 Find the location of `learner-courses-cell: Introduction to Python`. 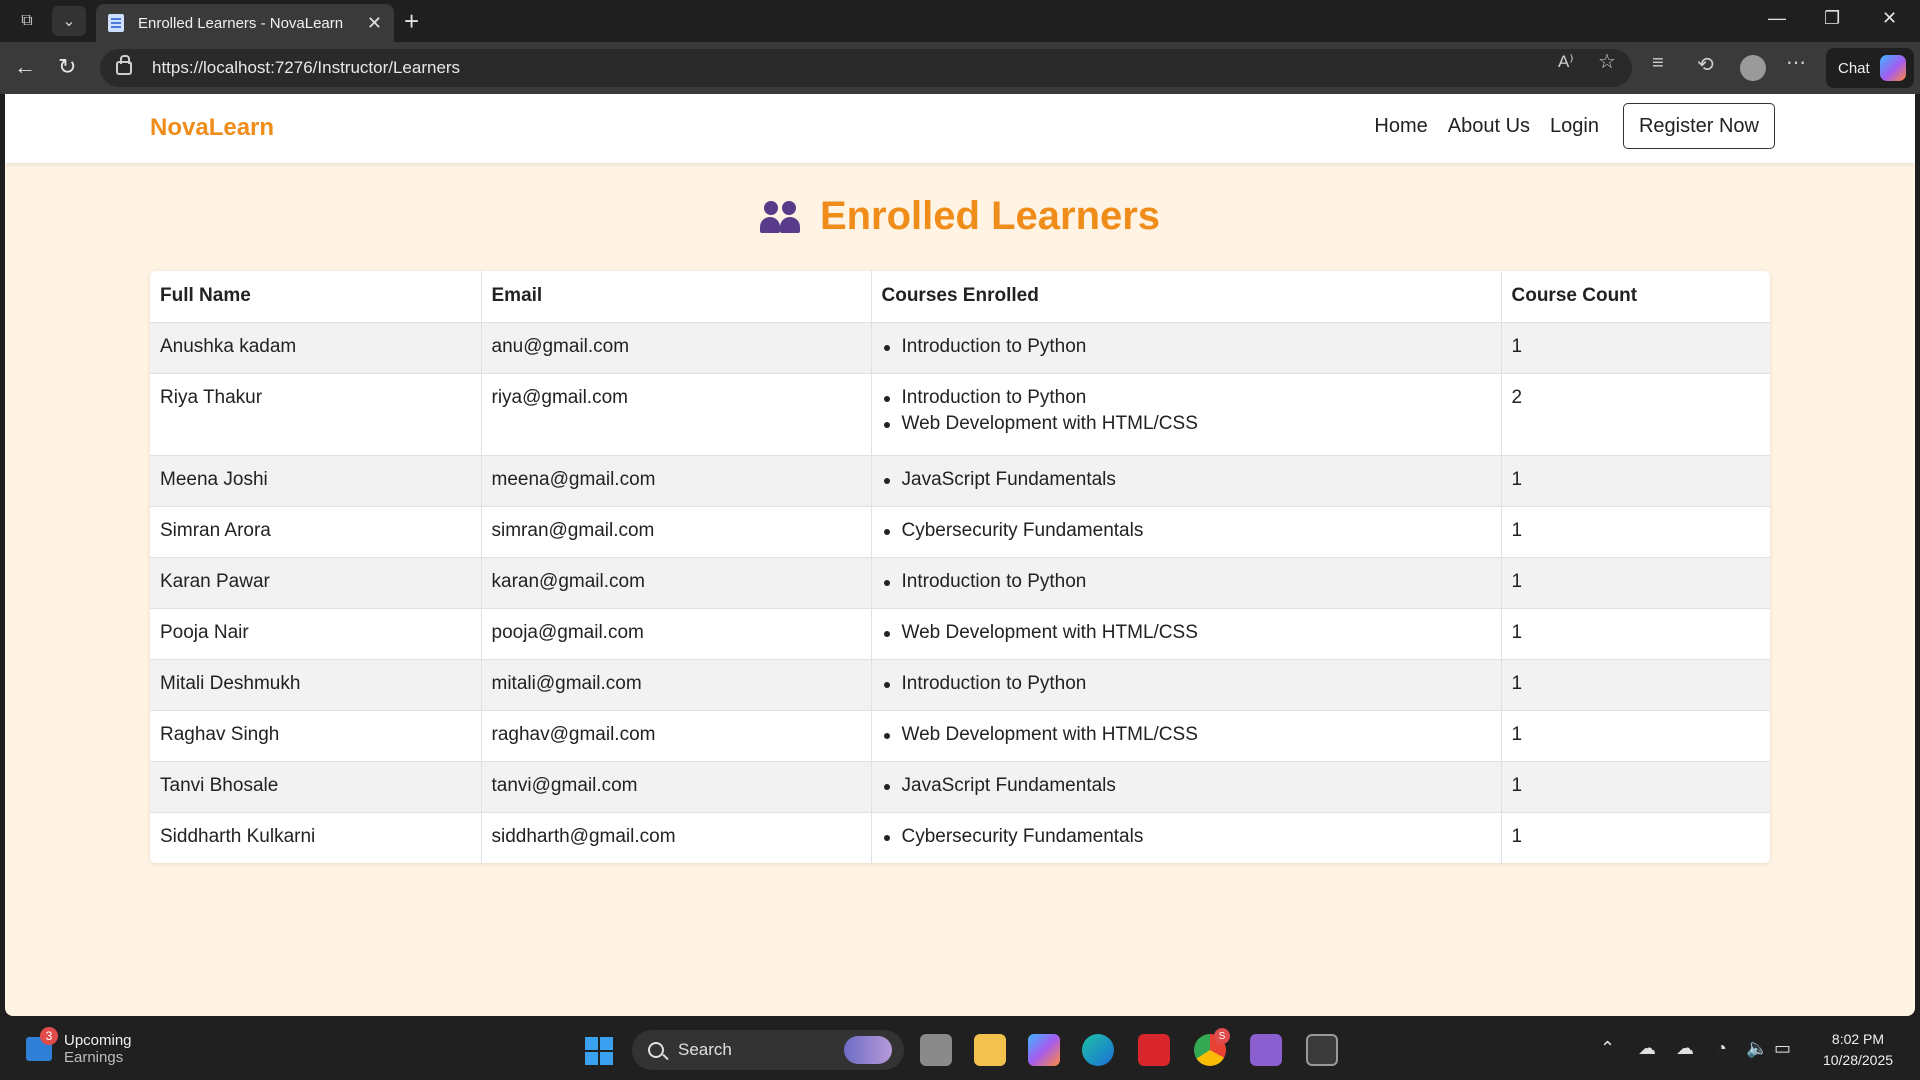

learner-courses-cell: Introduction to Python is located at coordinates (1185, 347).